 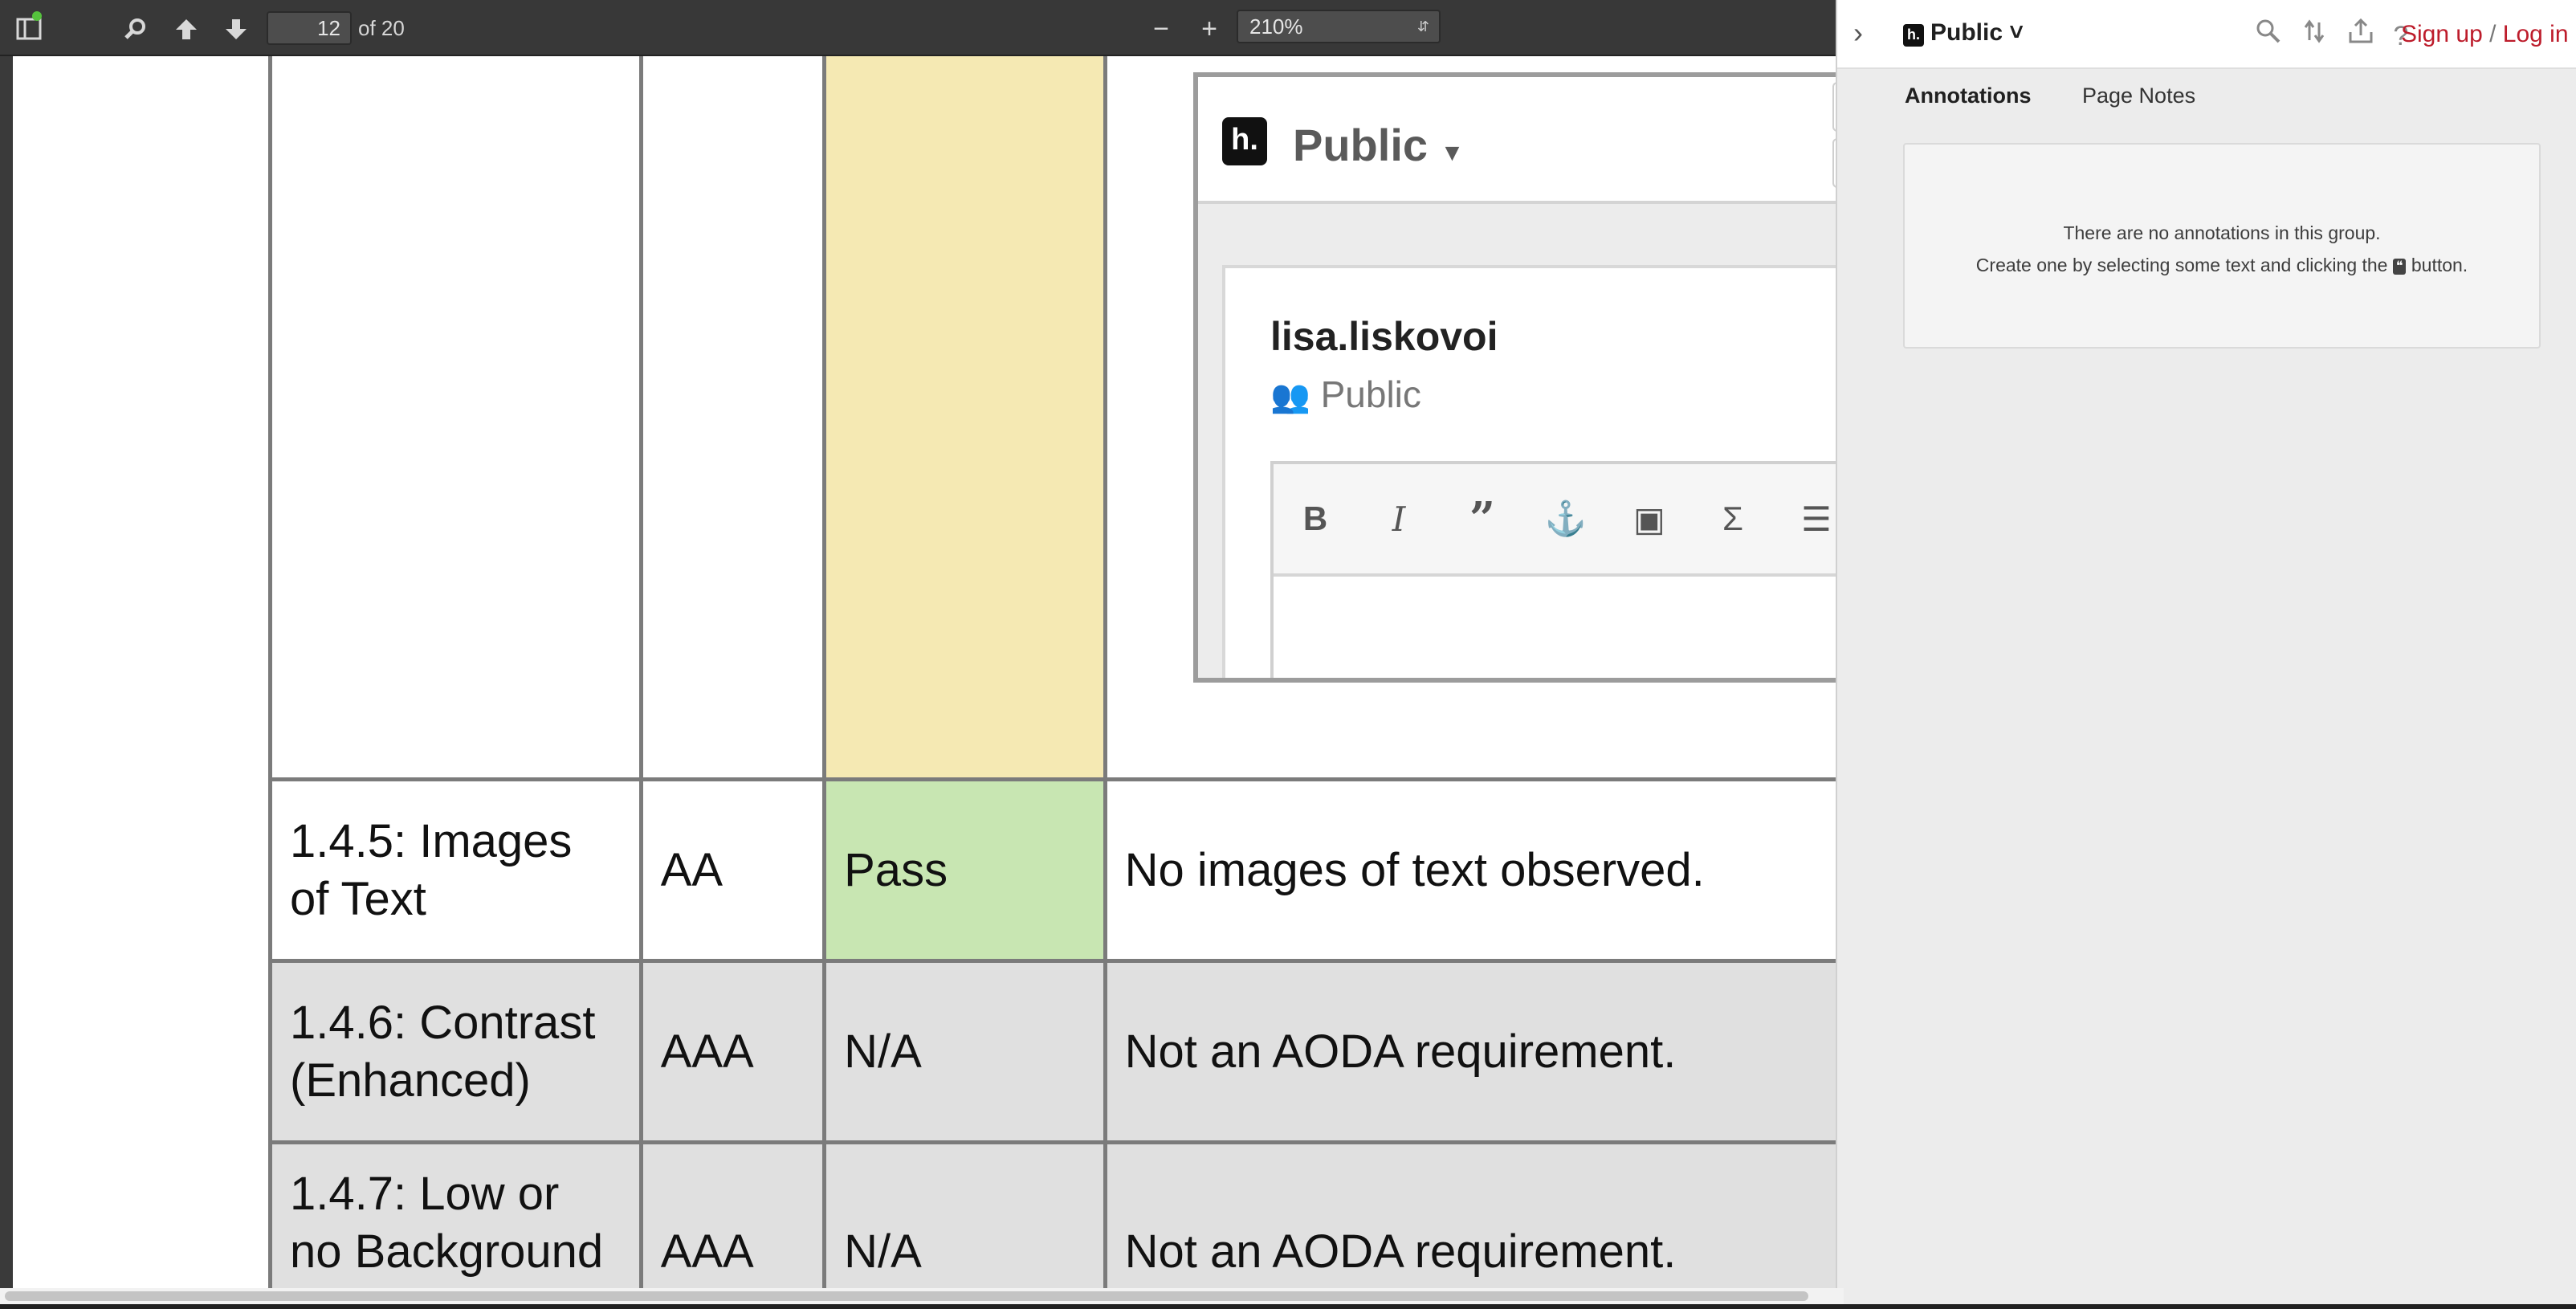 I want to click on embedded-visibility-label: Public, so click(x=1370, y=394).